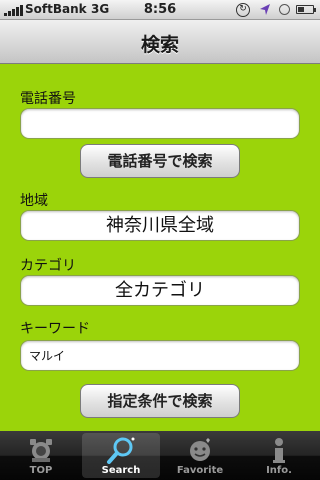  I want to click on tab-info-label: Info., so click(279, 470).